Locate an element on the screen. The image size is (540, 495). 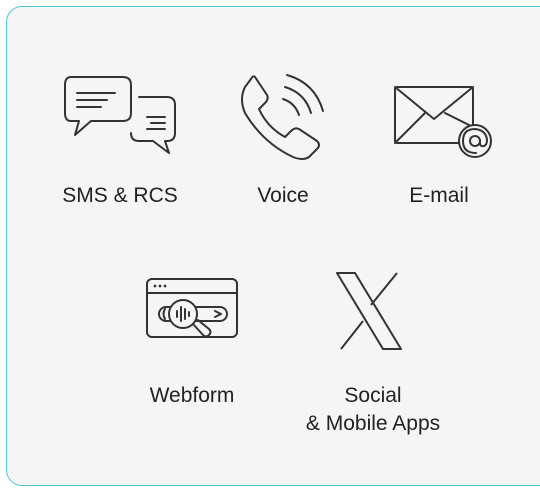
chat-bubbles-icon is located at coordinates (121, 118).